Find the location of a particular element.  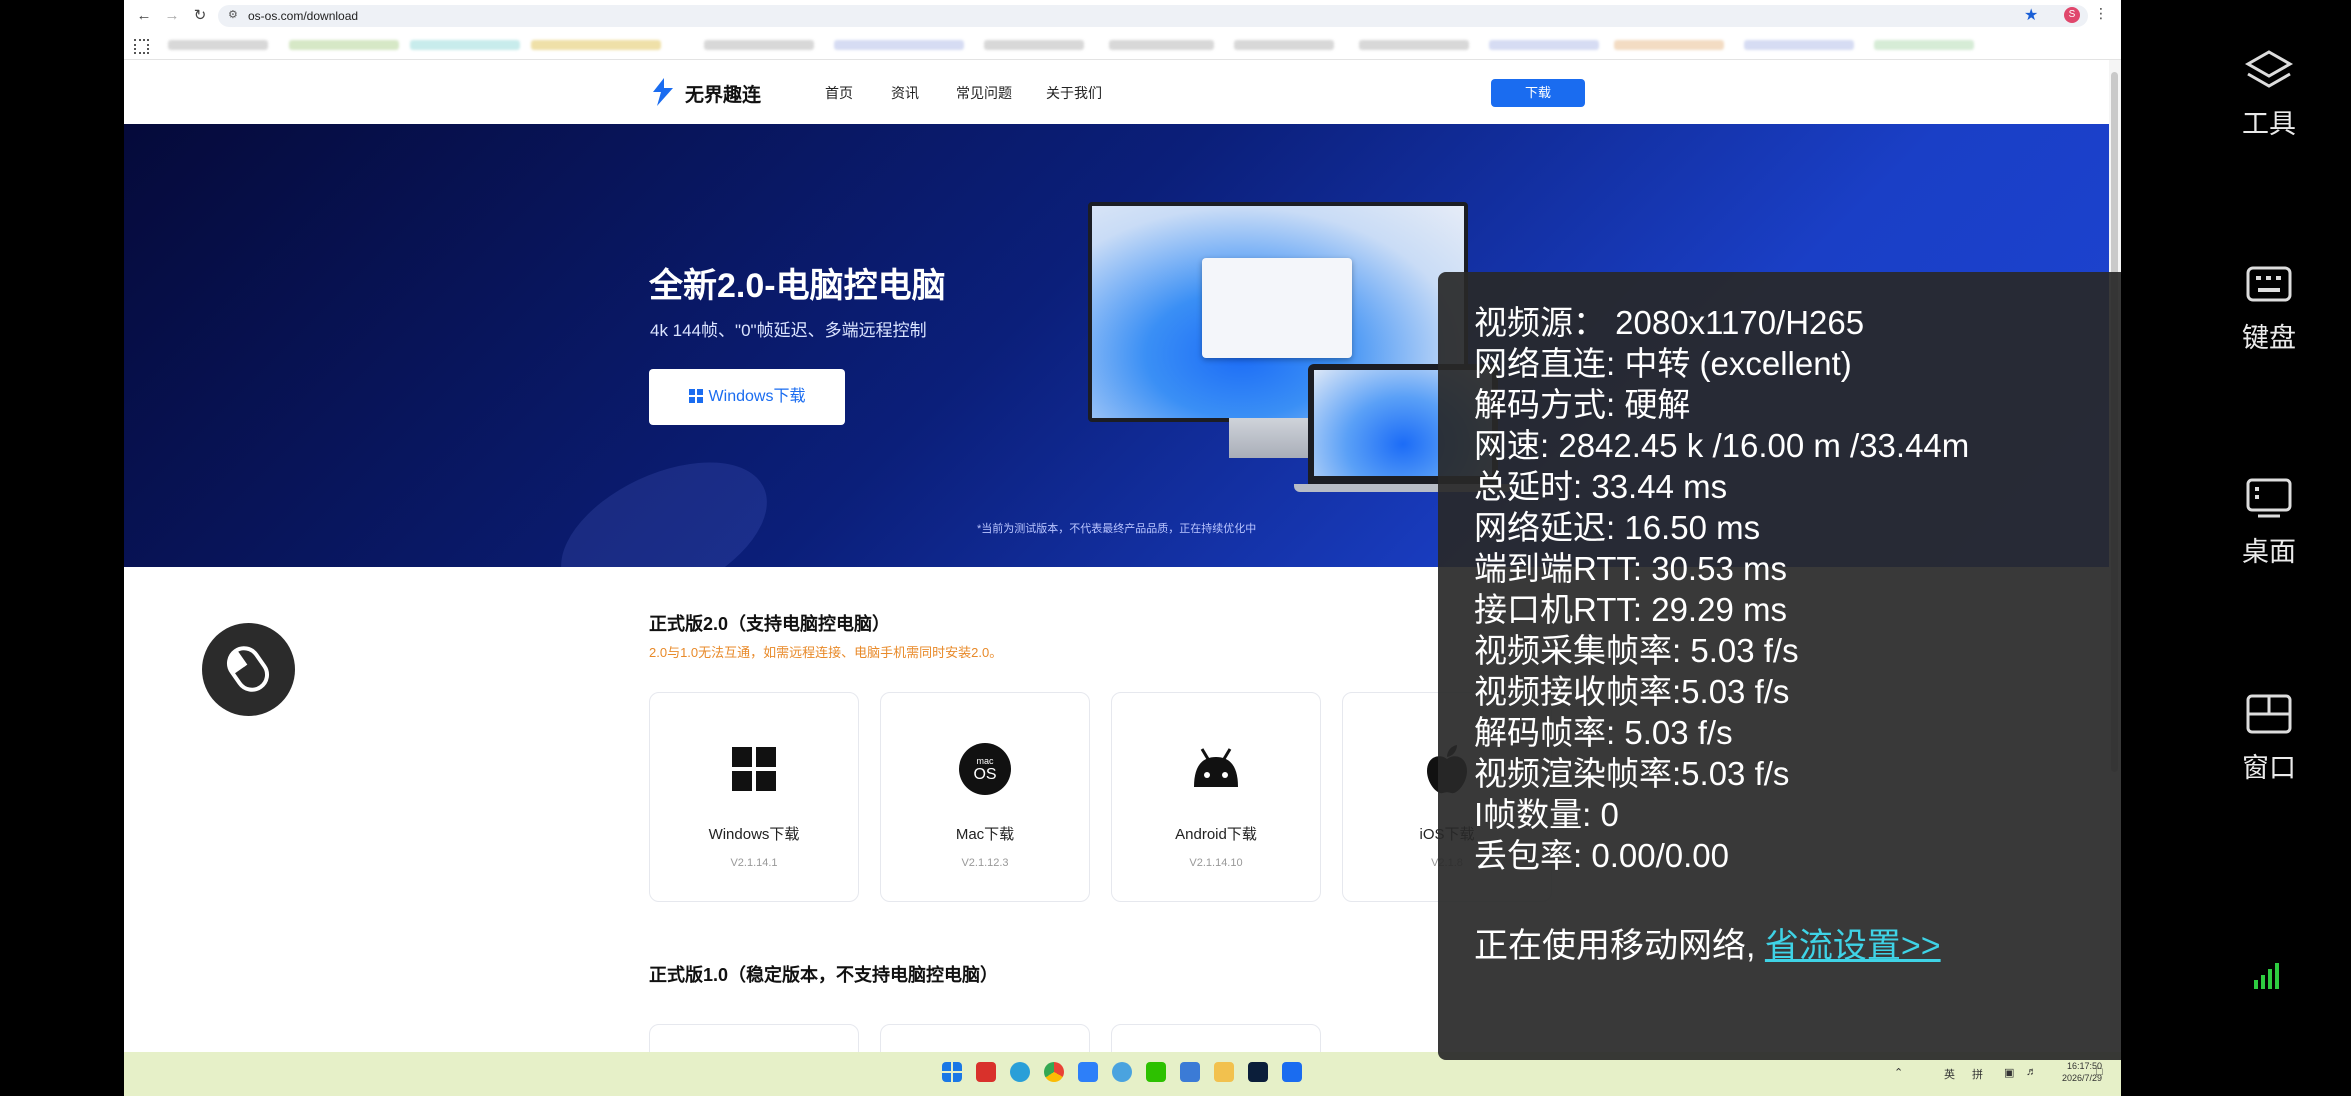

toolbar-keyboard: 键盘 is located at coordinates (2269, 308).